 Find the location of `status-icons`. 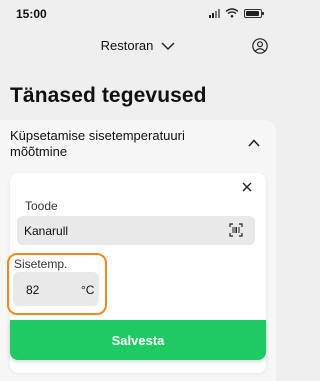

status-icons is located at coordinates (236, 13).